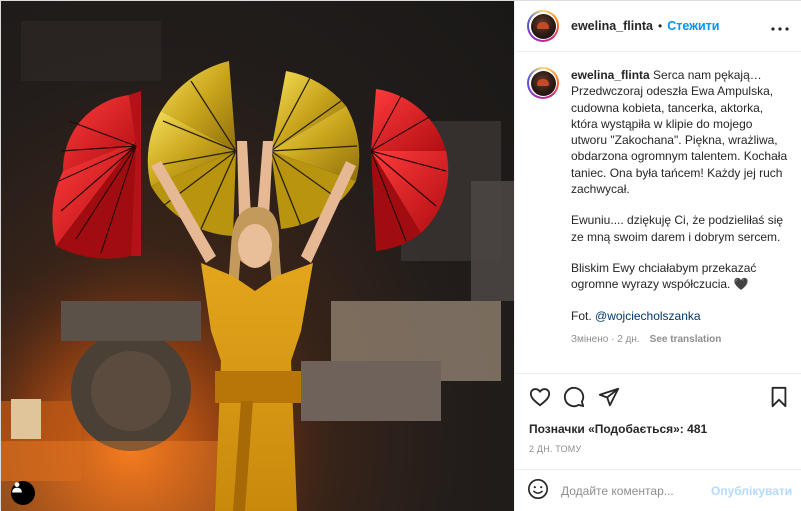  Describe the element at coordinates (574, 398) in the screenshot. I see `comment-icon` at that location.